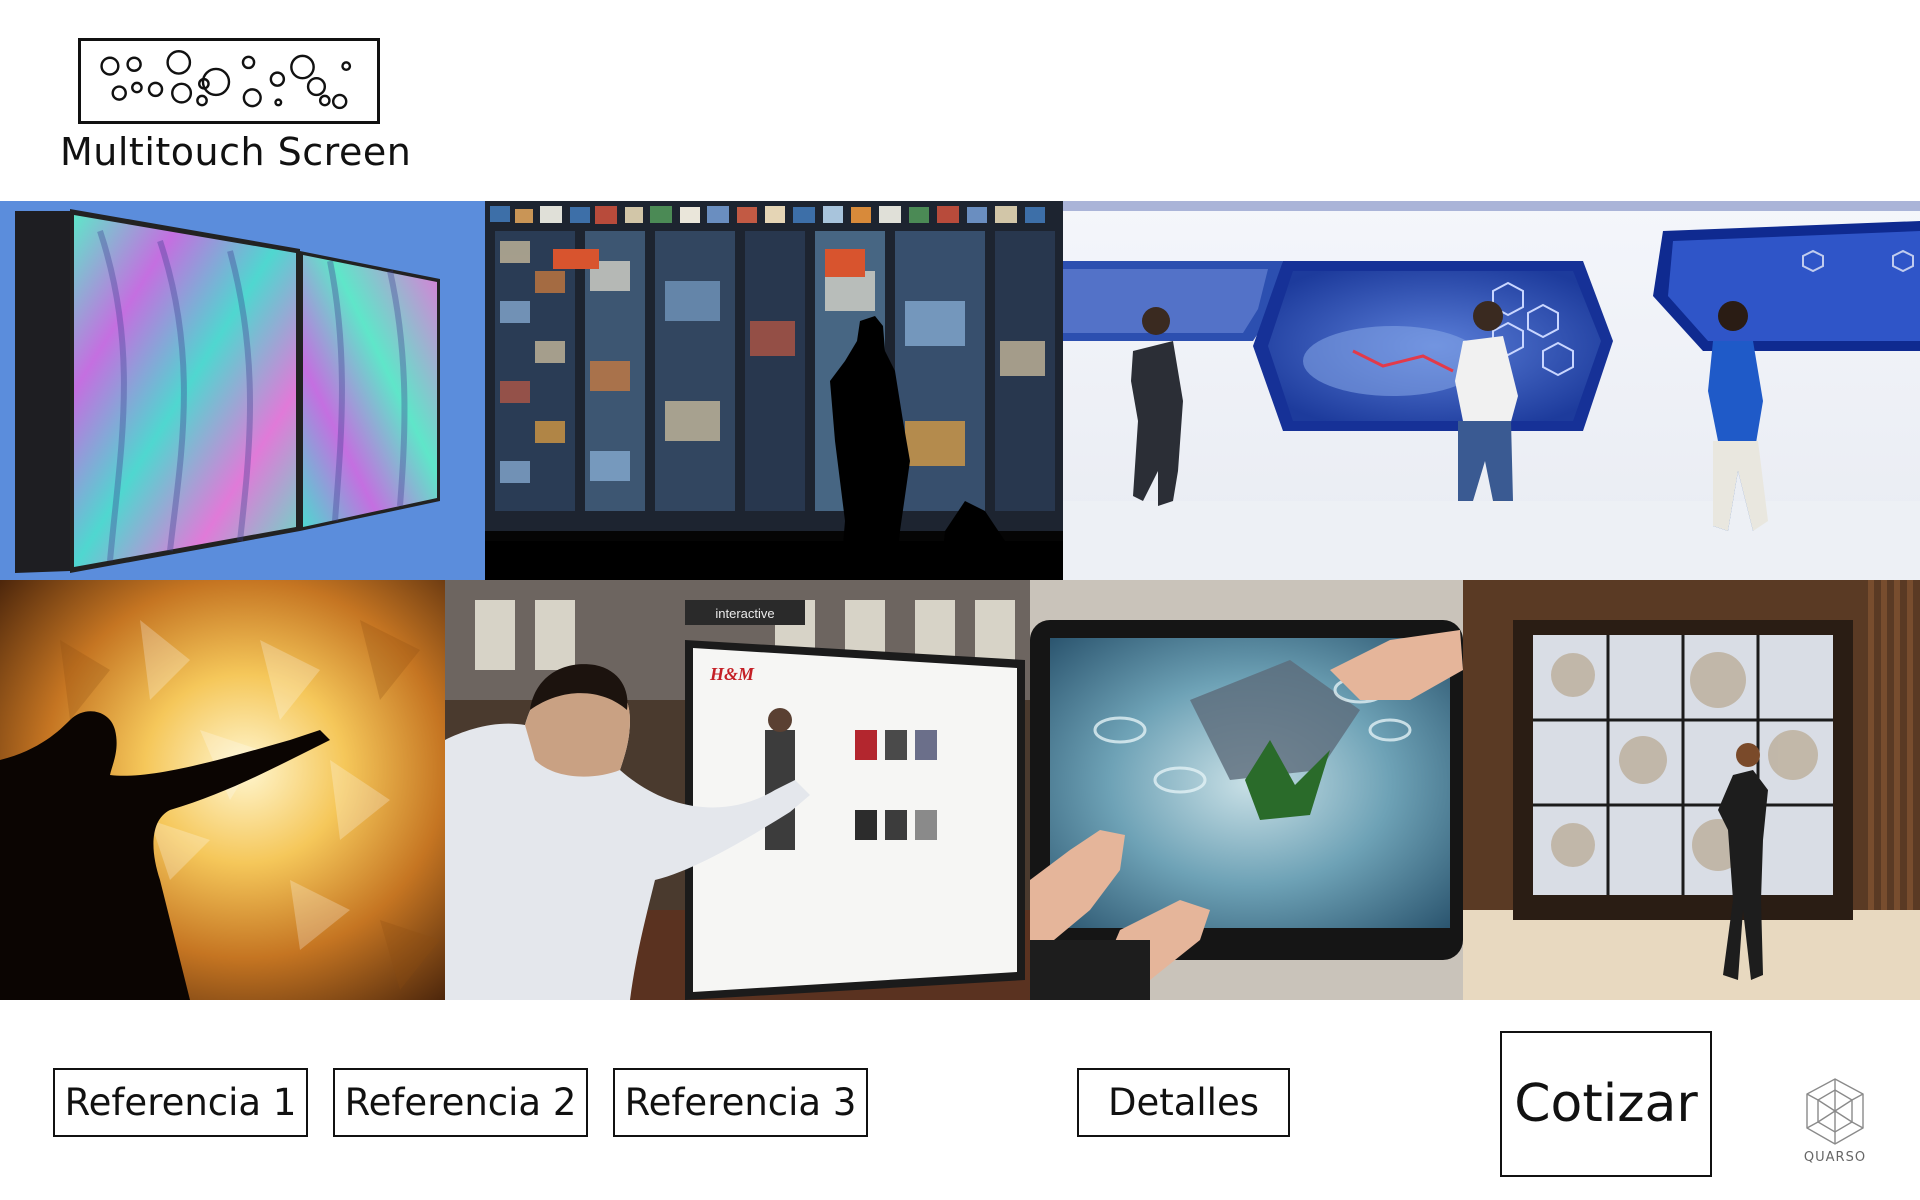 Image resolution: width=1920 pixels, height=1200 pixels. What do you see at coordinates (1835, 1112) in the screenshot?
I see `quarso-geodesic-icon` at bounding box center [1835, 1112].